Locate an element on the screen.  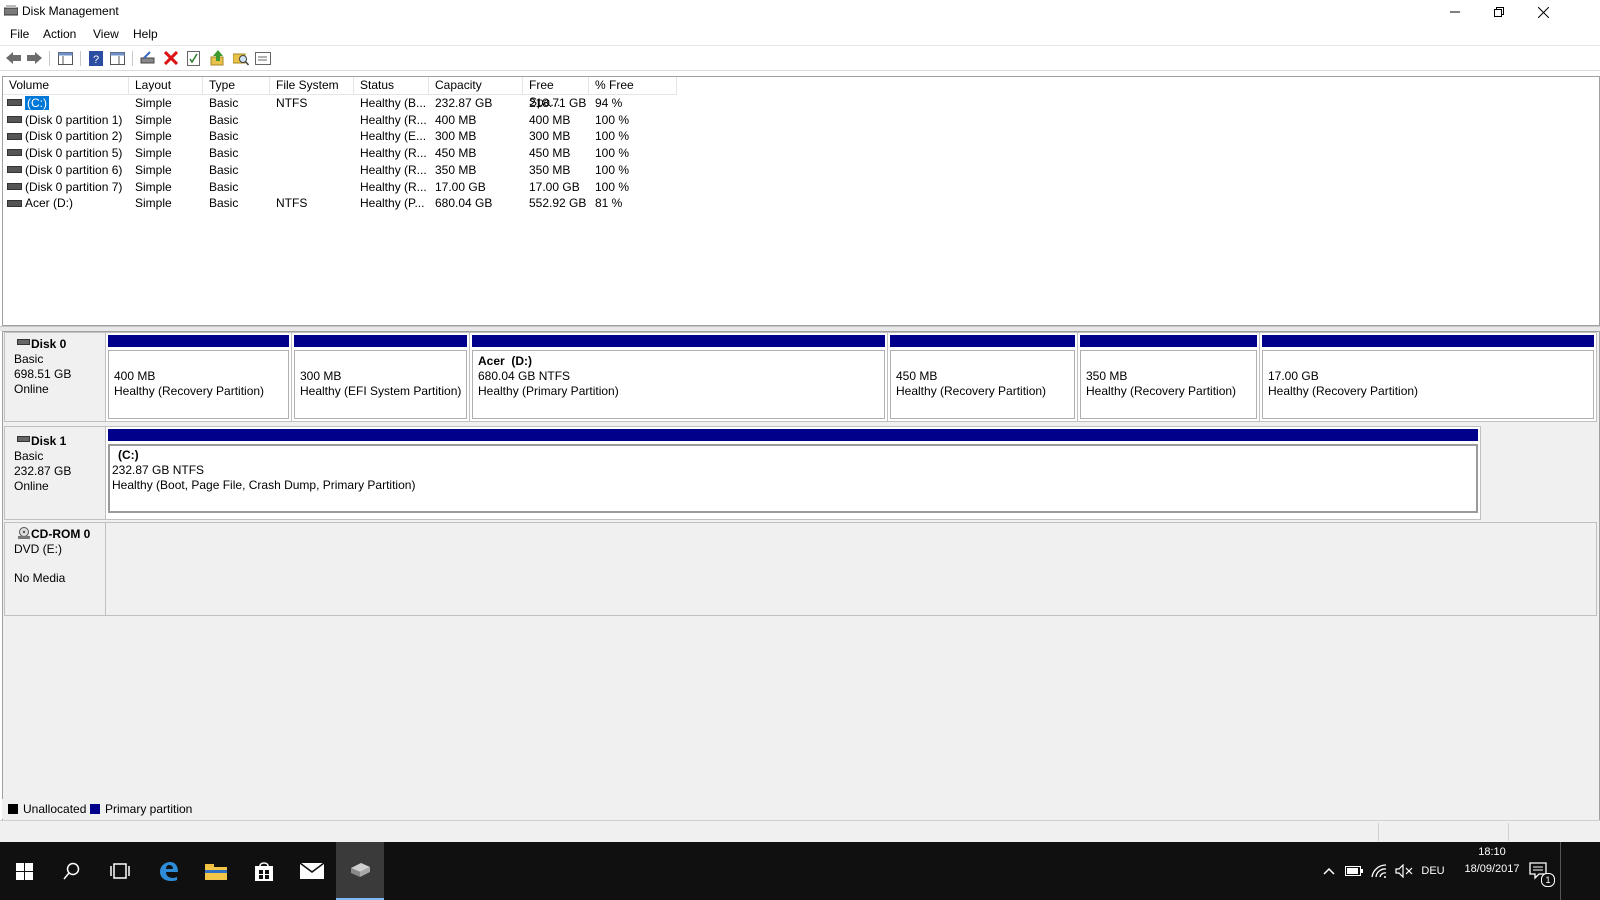
action-center-button: 1 is located at coordinates (1539, 871).